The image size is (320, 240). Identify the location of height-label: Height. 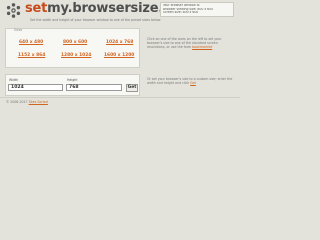
(72, 80).